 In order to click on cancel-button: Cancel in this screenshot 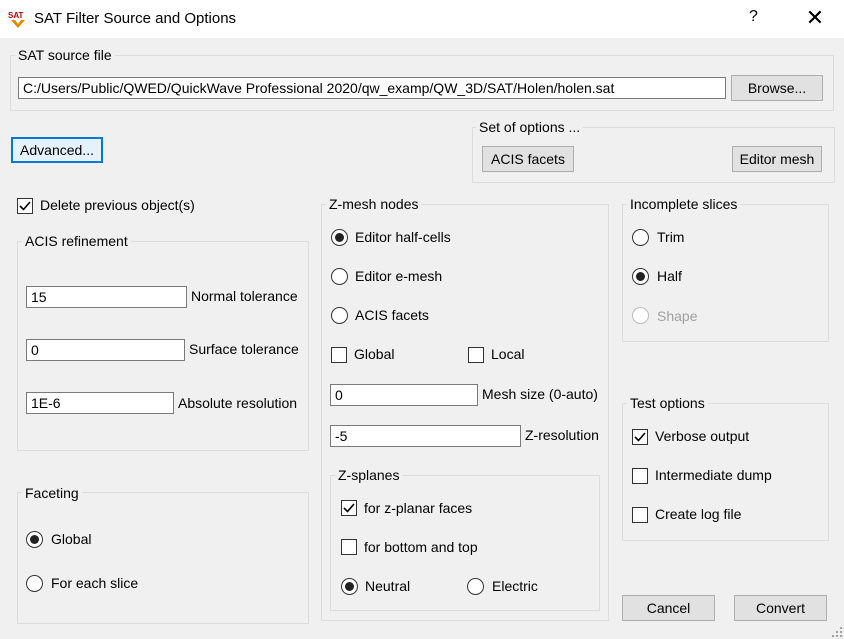, I will do `click(668, 608)`.